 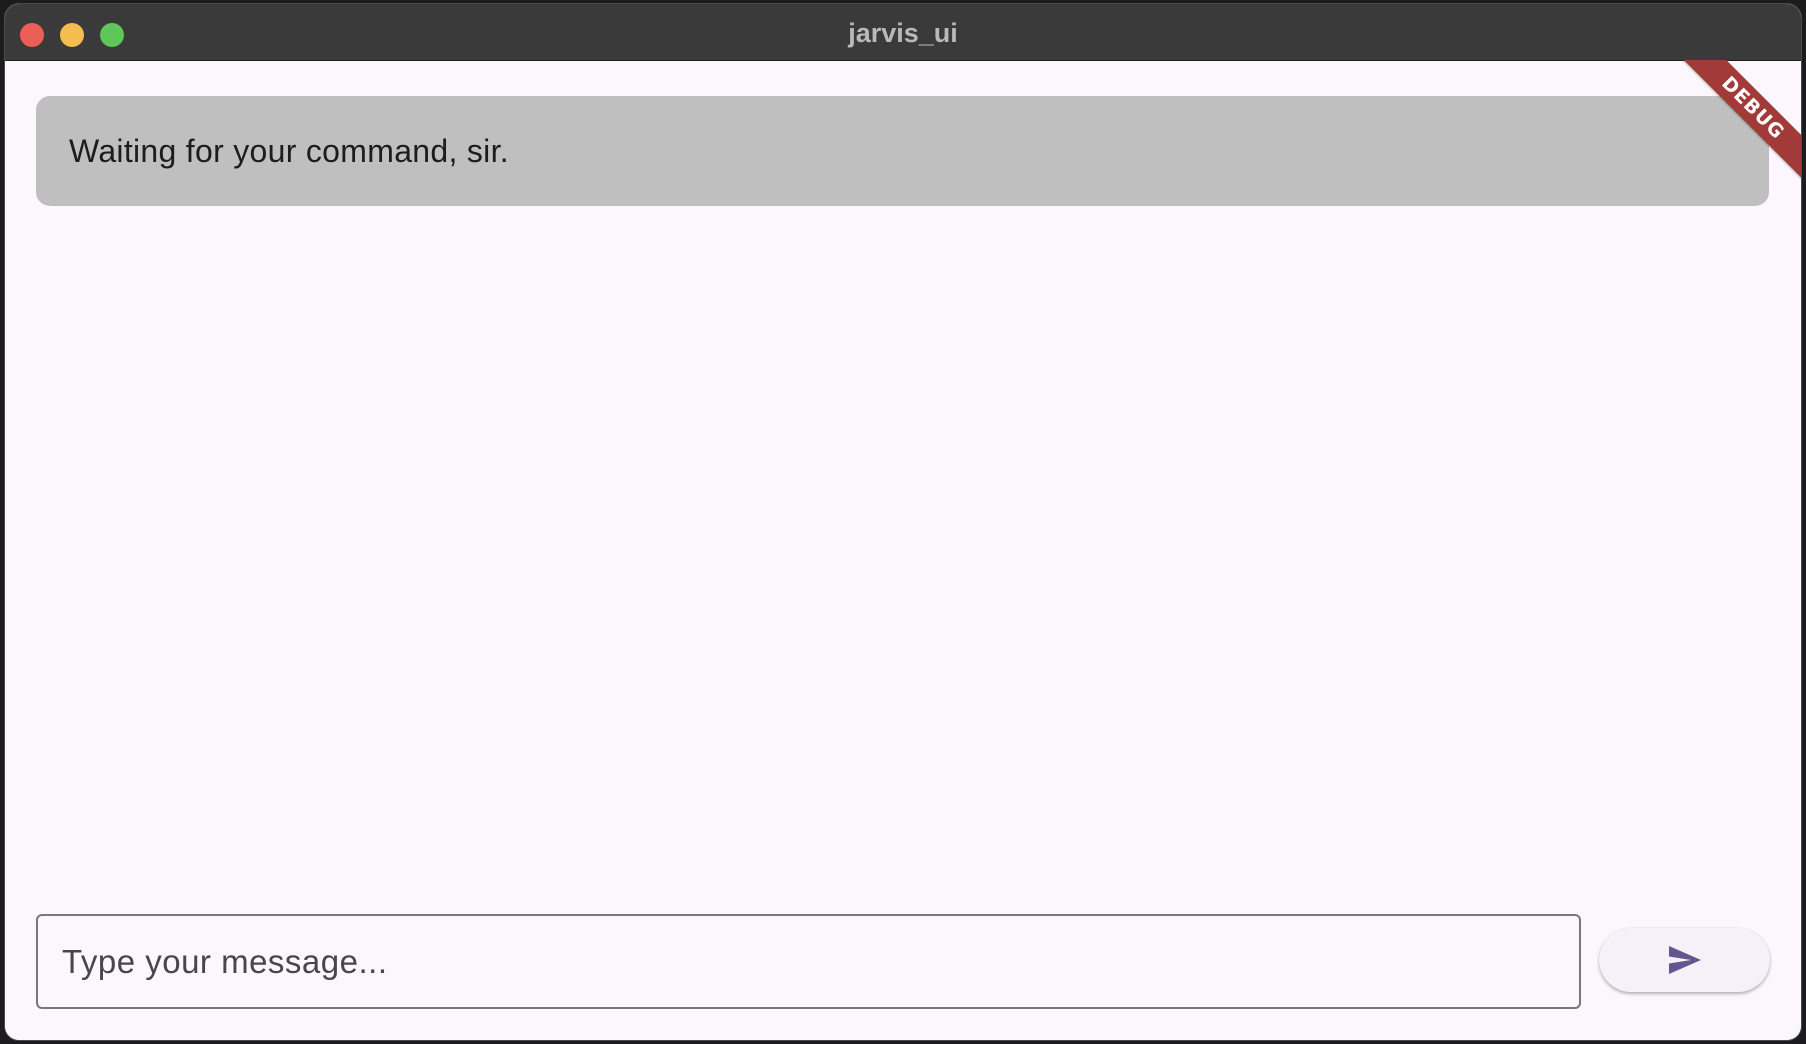 I want to click on send-button, so click(x=1684, y=960).